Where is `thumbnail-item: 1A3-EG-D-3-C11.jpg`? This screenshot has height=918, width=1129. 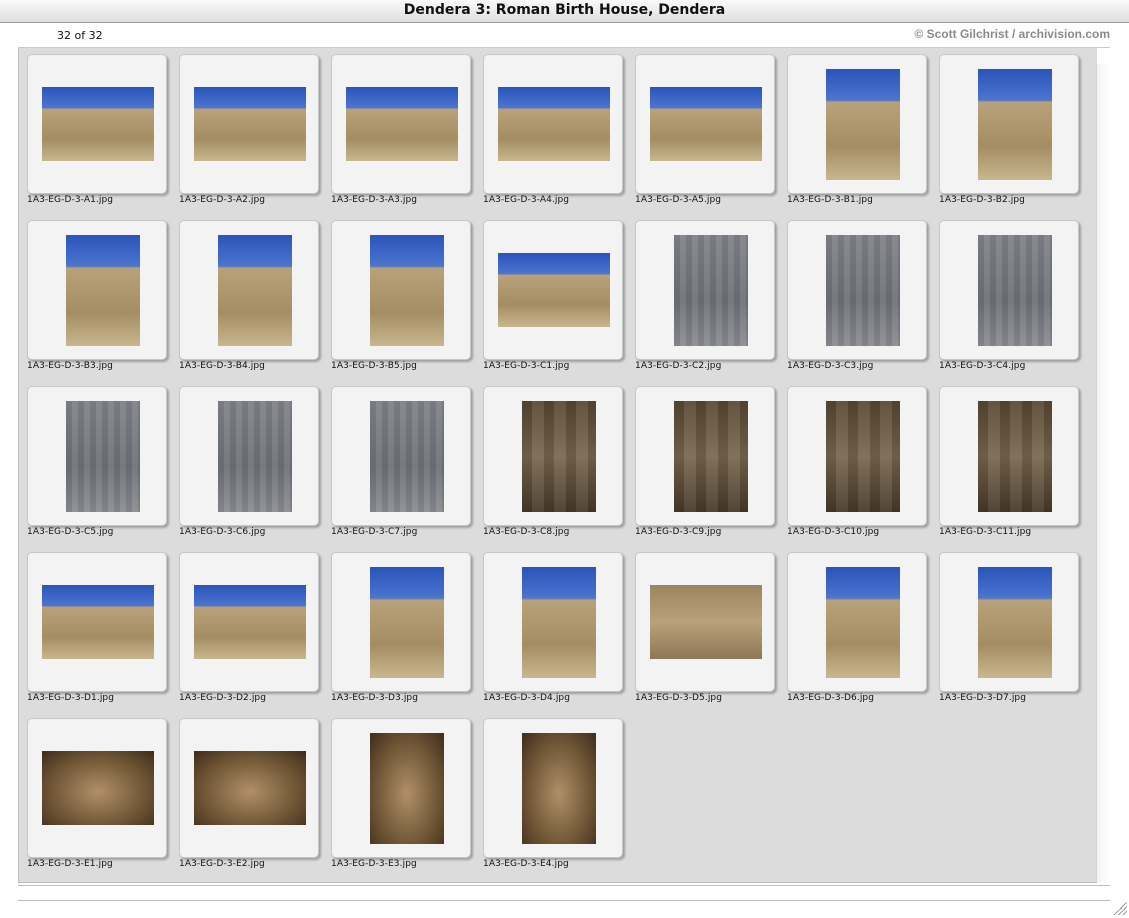 thumbnail-item: 1A3-EG-D-3-C11.jpg is located at coordinates (1007, 461).